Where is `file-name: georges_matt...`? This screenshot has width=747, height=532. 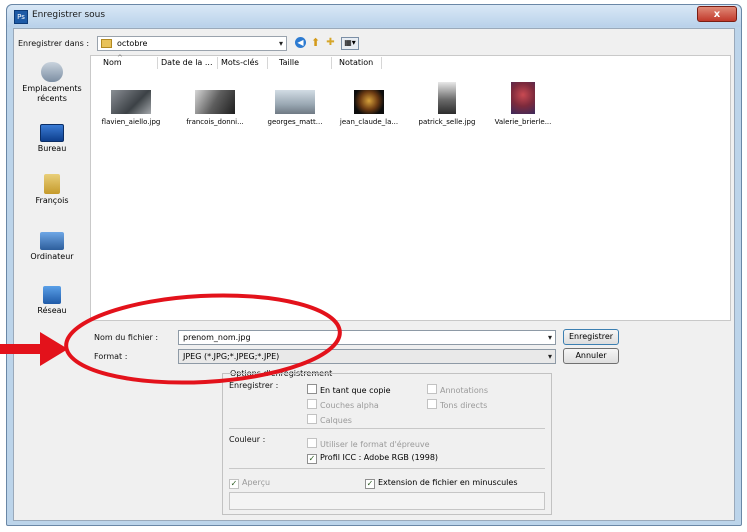
file-name: georges_matt... is located at coordinates (295, 122).